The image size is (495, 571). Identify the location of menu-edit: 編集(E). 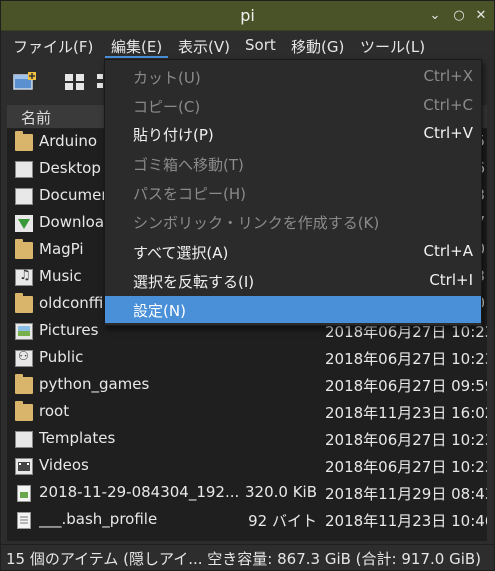
(137, 46).